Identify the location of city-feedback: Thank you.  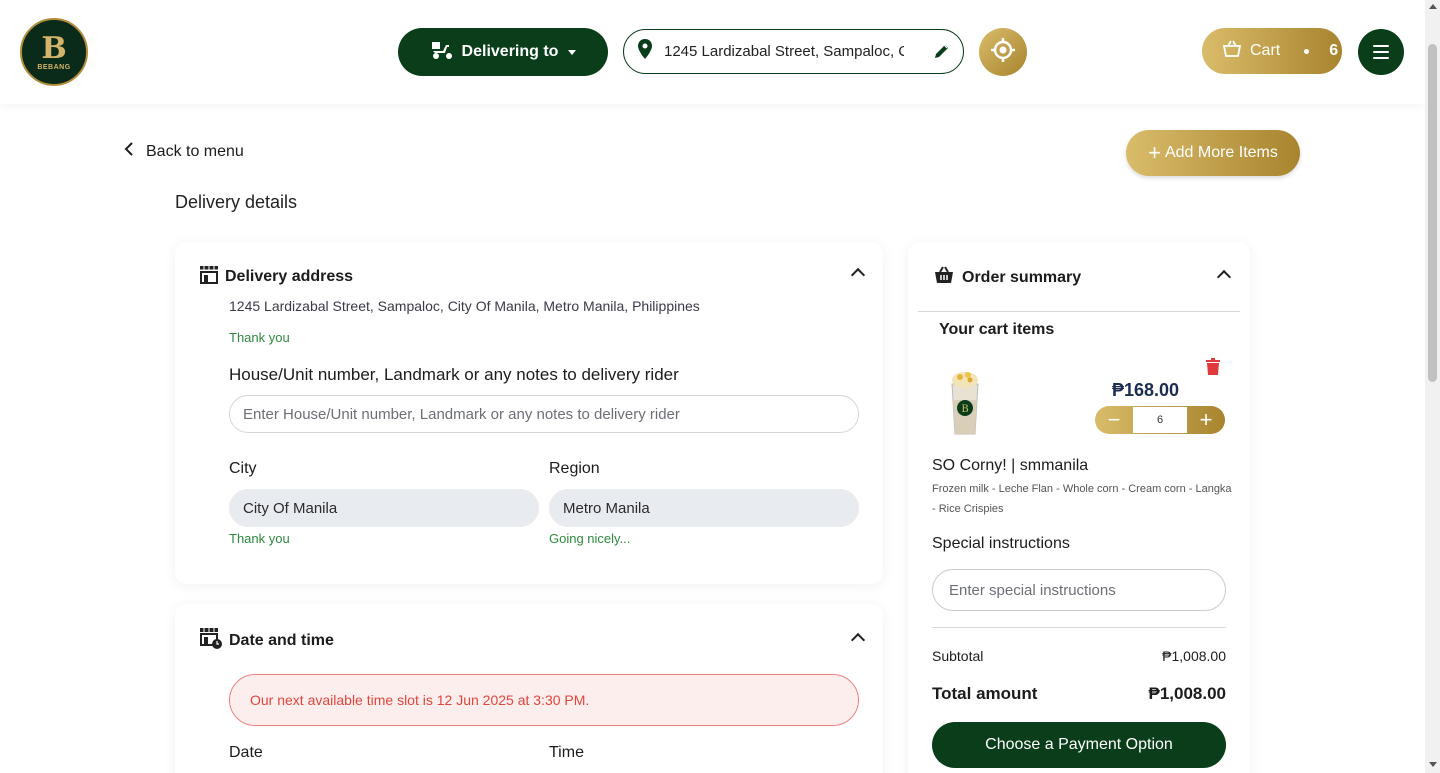
(259, 538).